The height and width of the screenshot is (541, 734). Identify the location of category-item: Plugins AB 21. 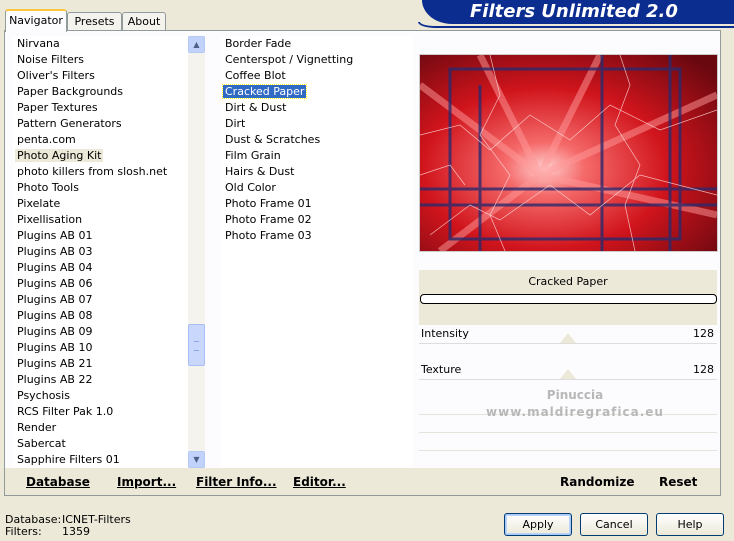
(100, 364).